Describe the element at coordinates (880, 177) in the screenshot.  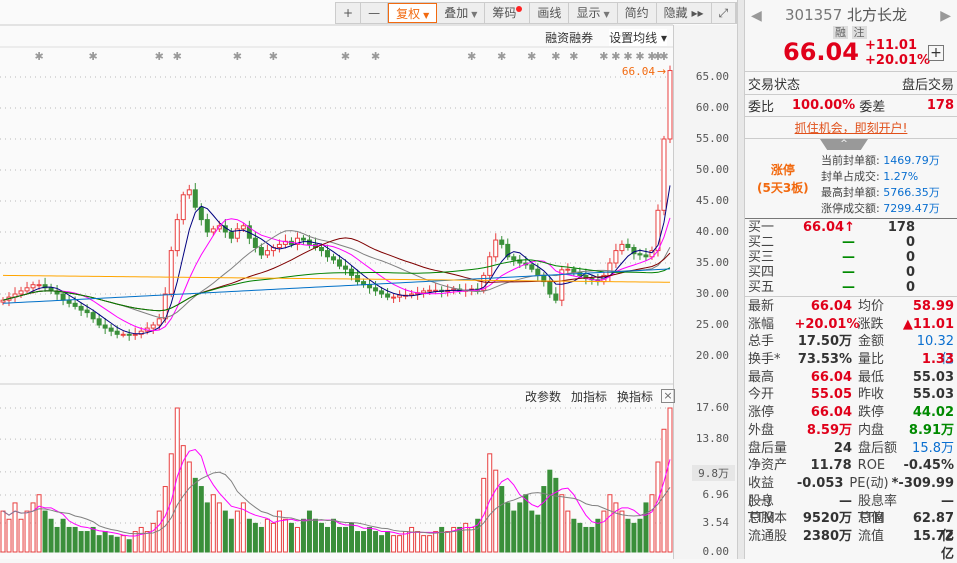
I see `limit-up-row: 封单占成交: 1.27%` at that location.